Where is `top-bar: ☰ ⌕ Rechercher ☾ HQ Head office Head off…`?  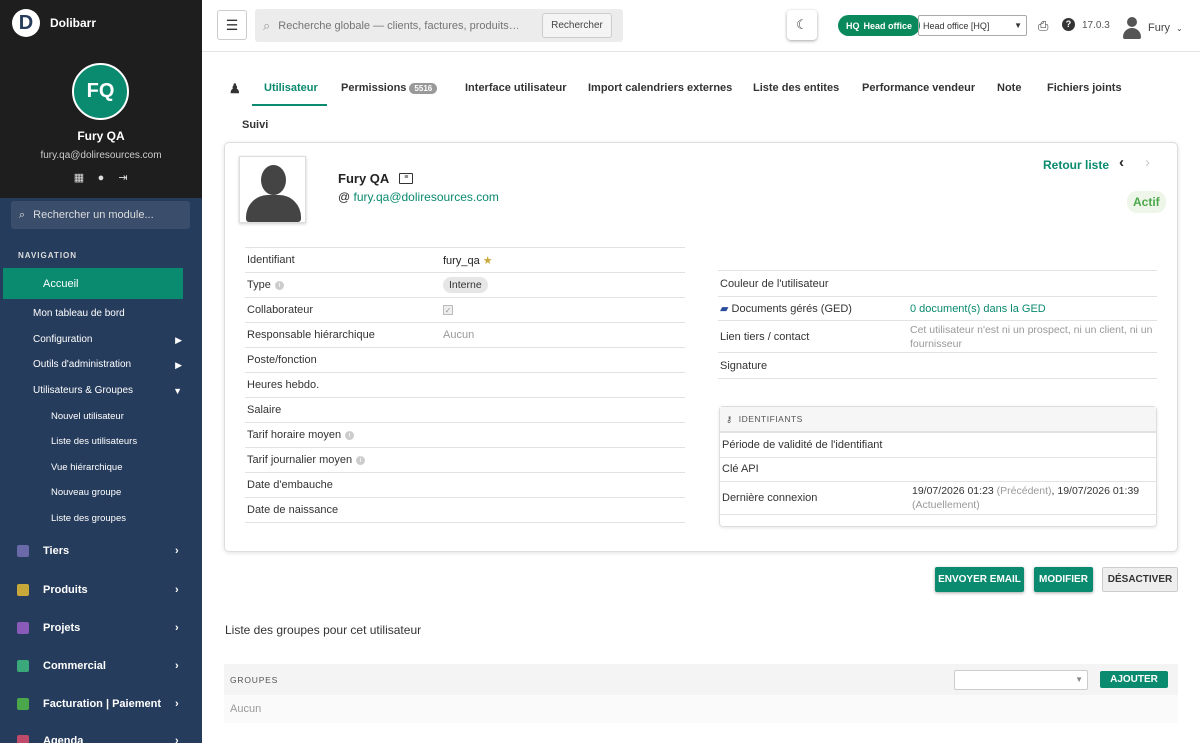 top-bar: ☰ ⌕ Rechercher ☾ HQ Head office Head off… is located at coordinates (701, 26).